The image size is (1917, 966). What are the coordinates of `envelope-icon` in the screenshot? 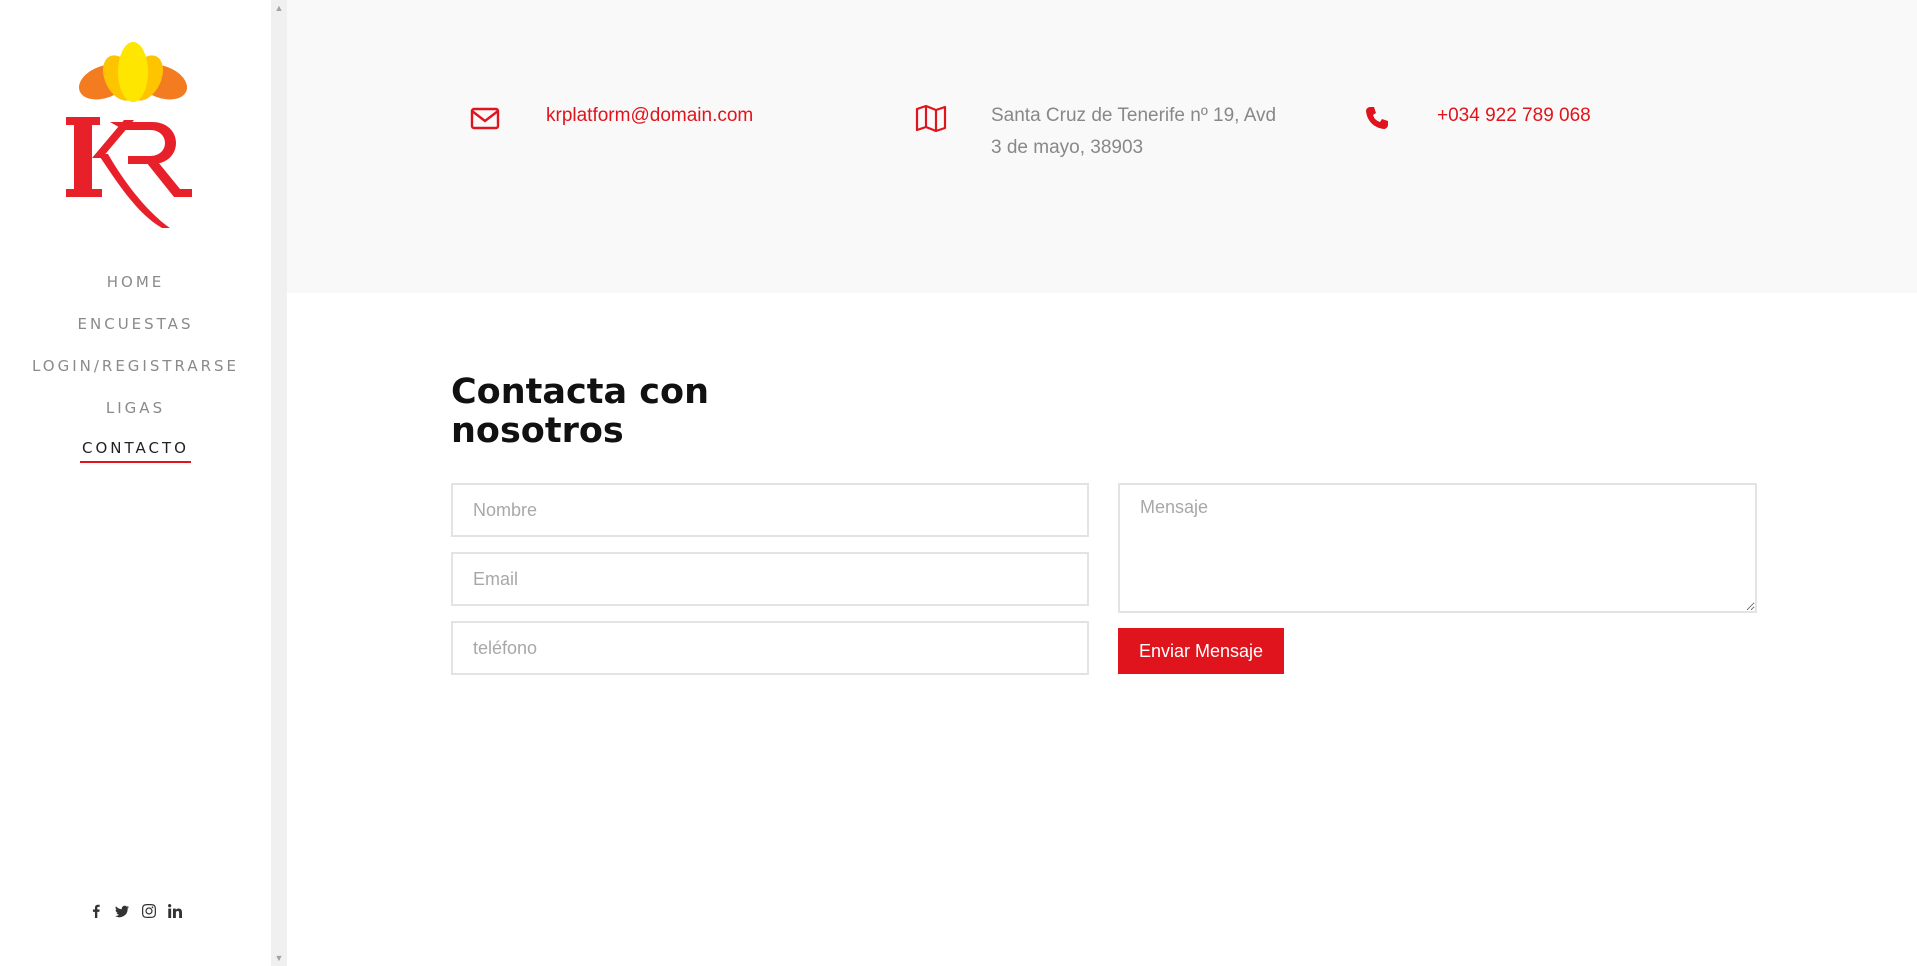 It's located at (485, 118).